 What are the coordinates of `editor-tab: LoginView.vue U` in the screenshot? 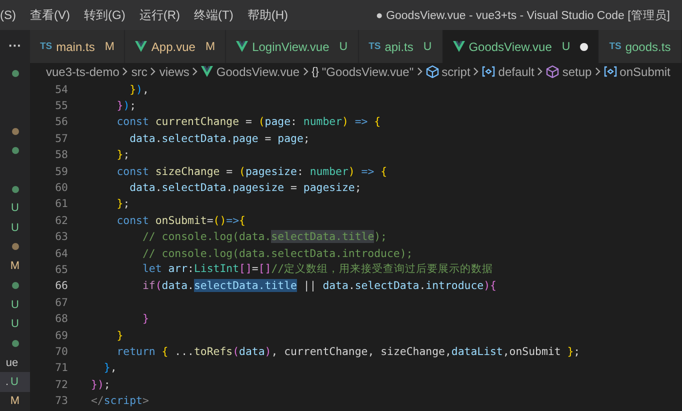 It's located at (292, 46).